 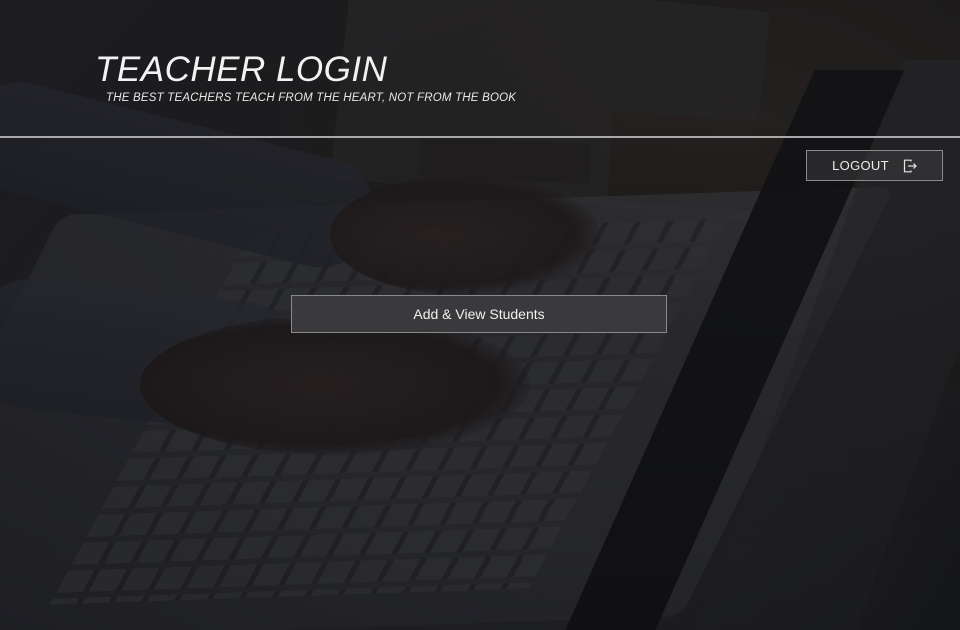 What do you see at coordinates (241, 69) in the screenshot?
I see `page-title: TEACHER LOGIN` at bounding box center [241, 69].